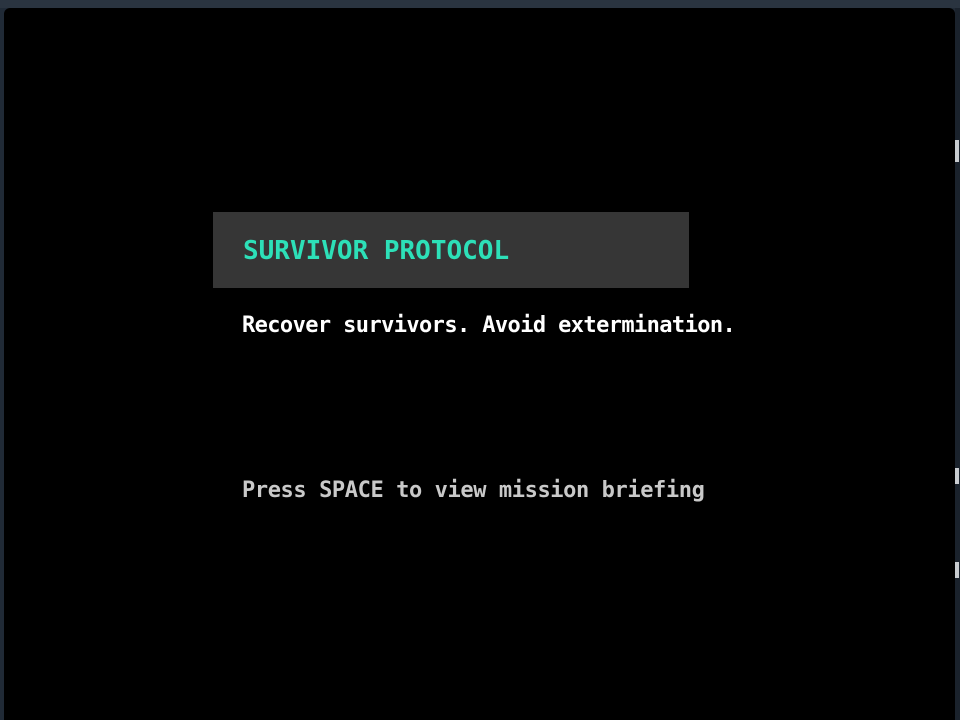 The width and height of the screenshot is (960, 720). What do you see at coordinates (376, 251) in the screenshot?
I see `game-title: SURVIVOR PROTOCOL` at bounding box center [376, 251].